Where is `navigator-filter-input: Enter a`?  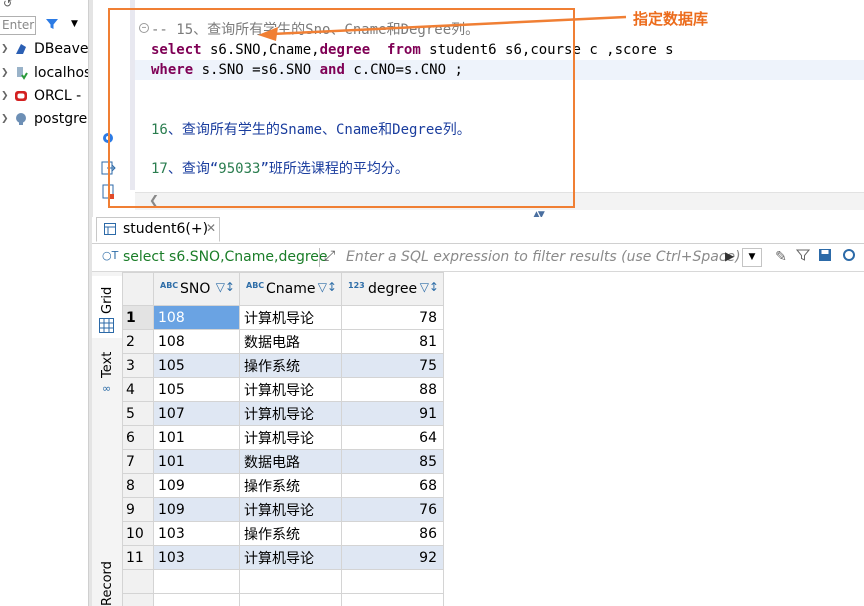
navigator-filter-input: Enter a is located at coordinates (18, 25).